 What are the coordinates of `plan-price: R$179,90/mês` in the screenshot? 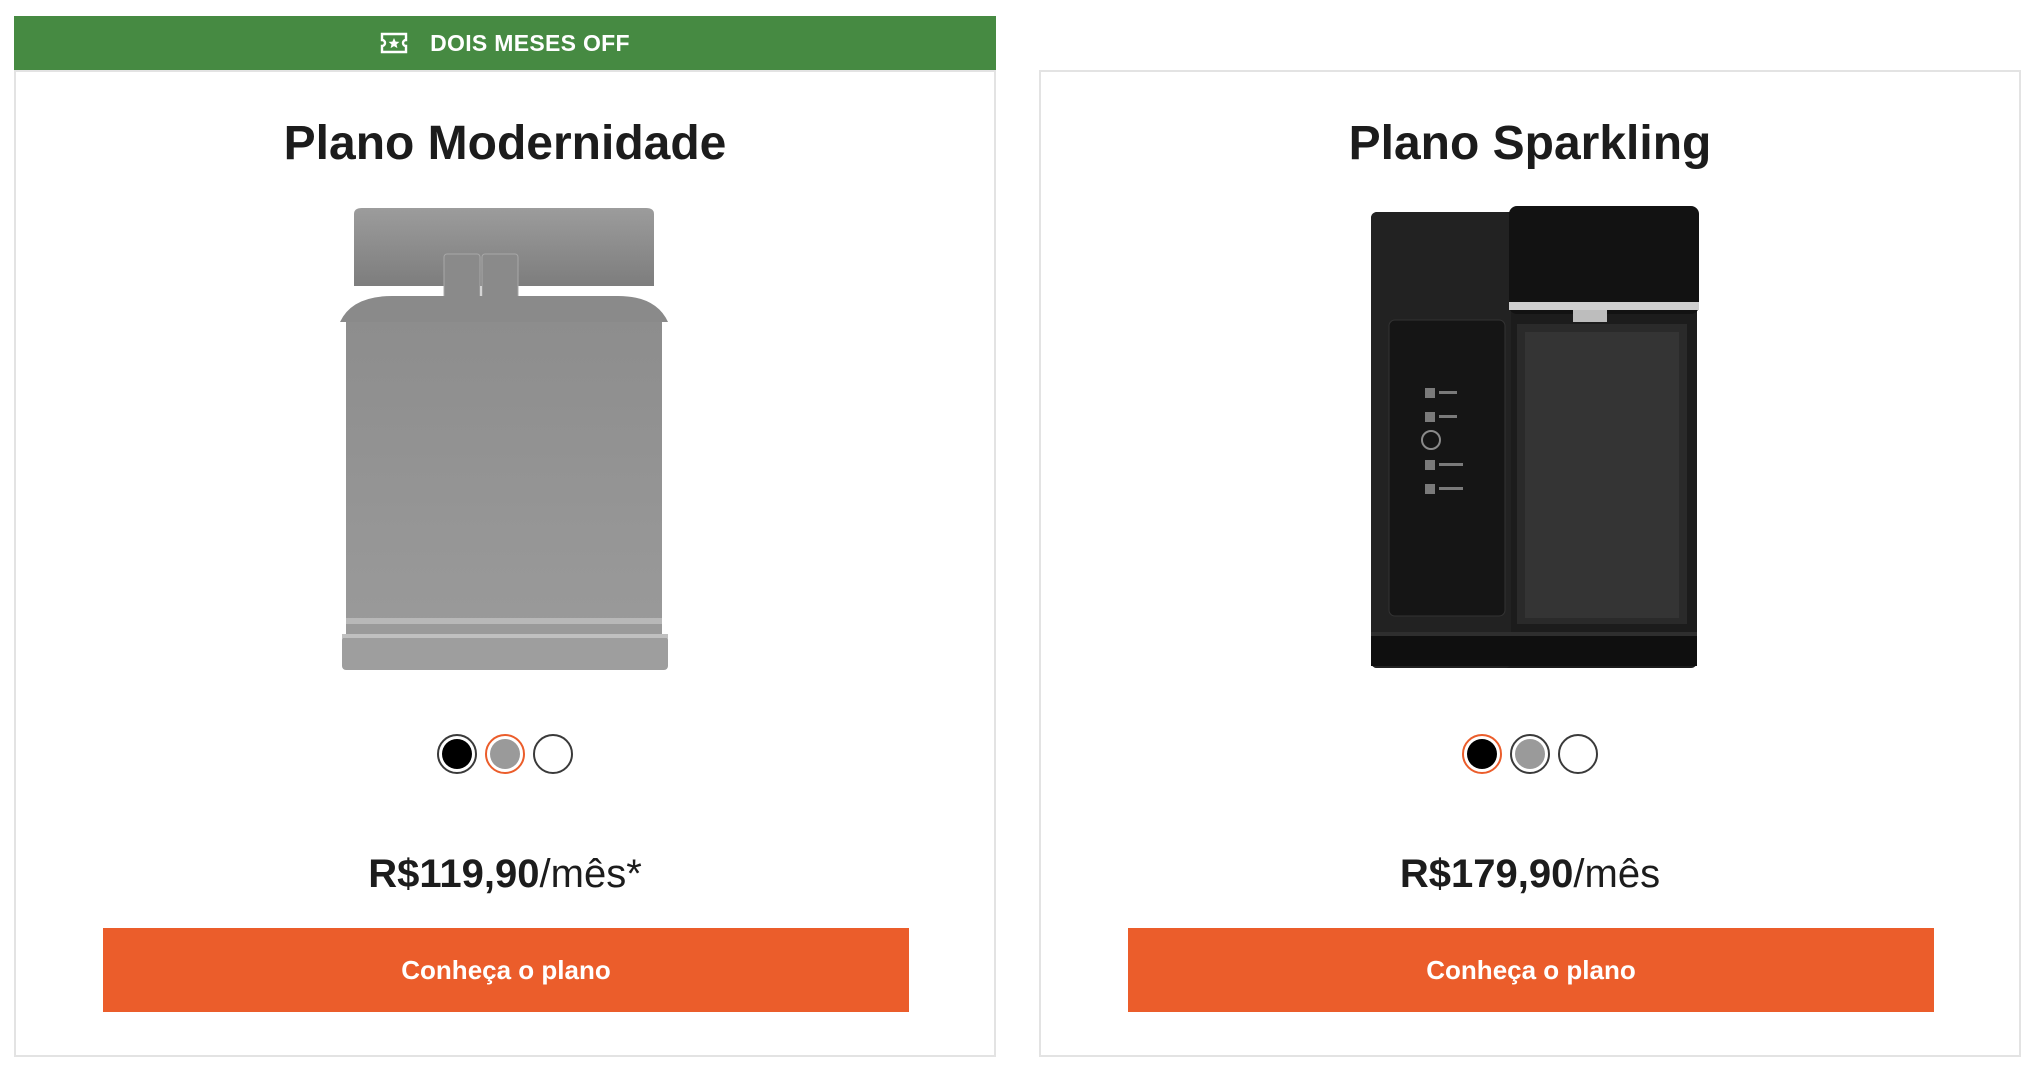 It's located at (1530, 874).